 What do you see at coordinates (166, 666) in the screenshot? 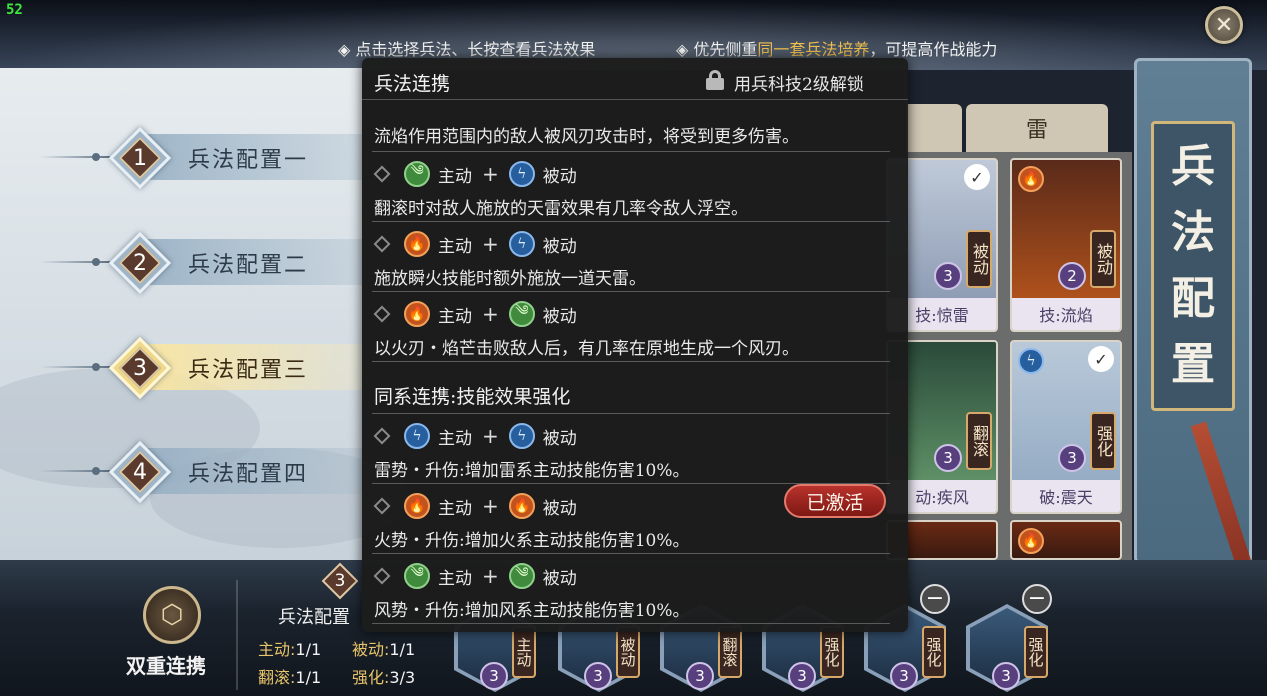
I see `dual-link-label: 双重连携` at bounding box center [166, 666].